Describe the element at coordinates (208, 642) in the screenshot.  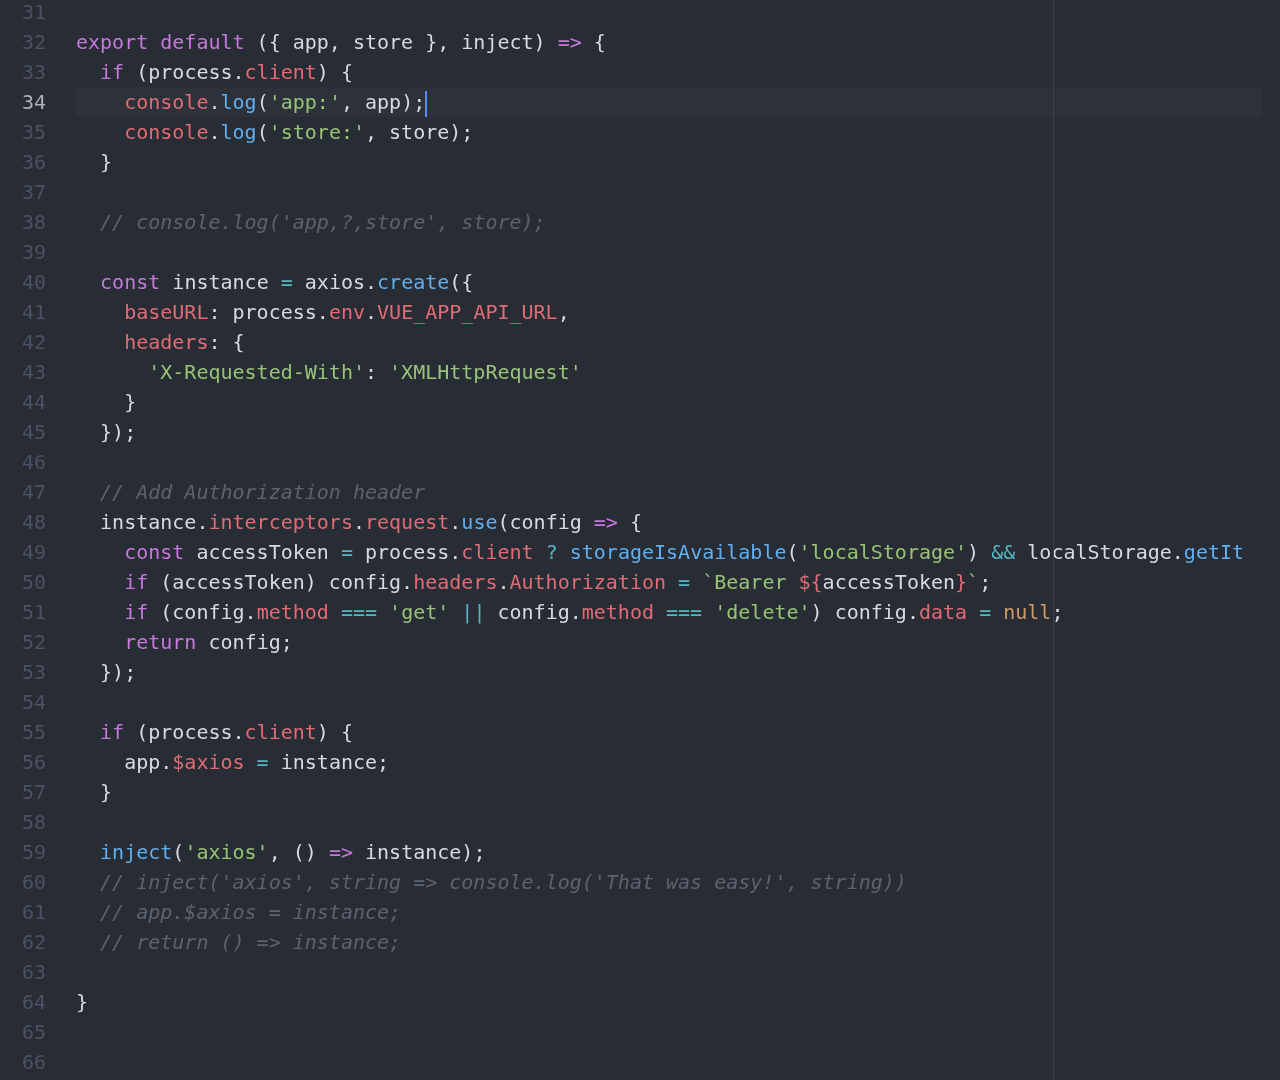
I see `code-line: return config;` at that location.